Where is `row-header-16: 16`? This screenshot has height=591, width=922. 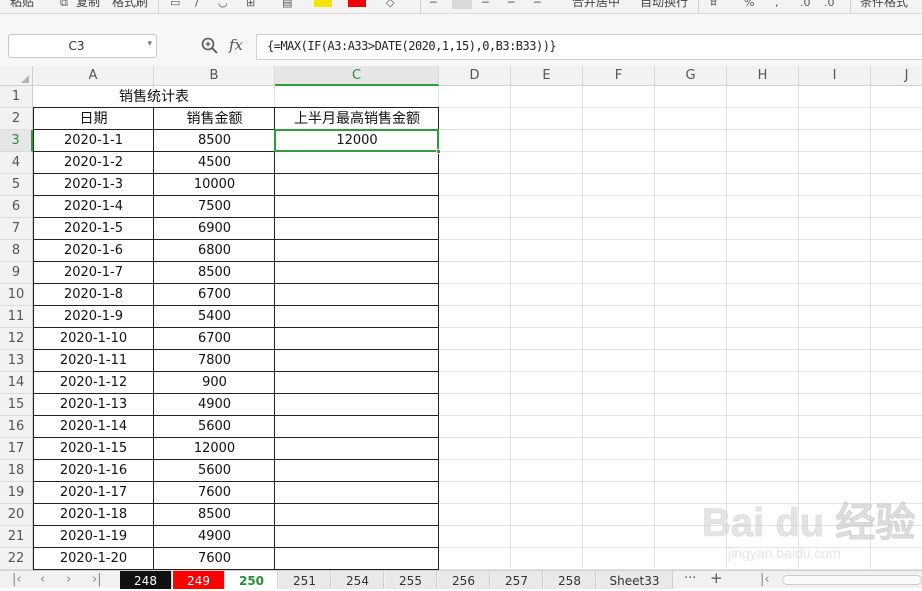
row-header-16: 16 is located at coordinates (16, 427).